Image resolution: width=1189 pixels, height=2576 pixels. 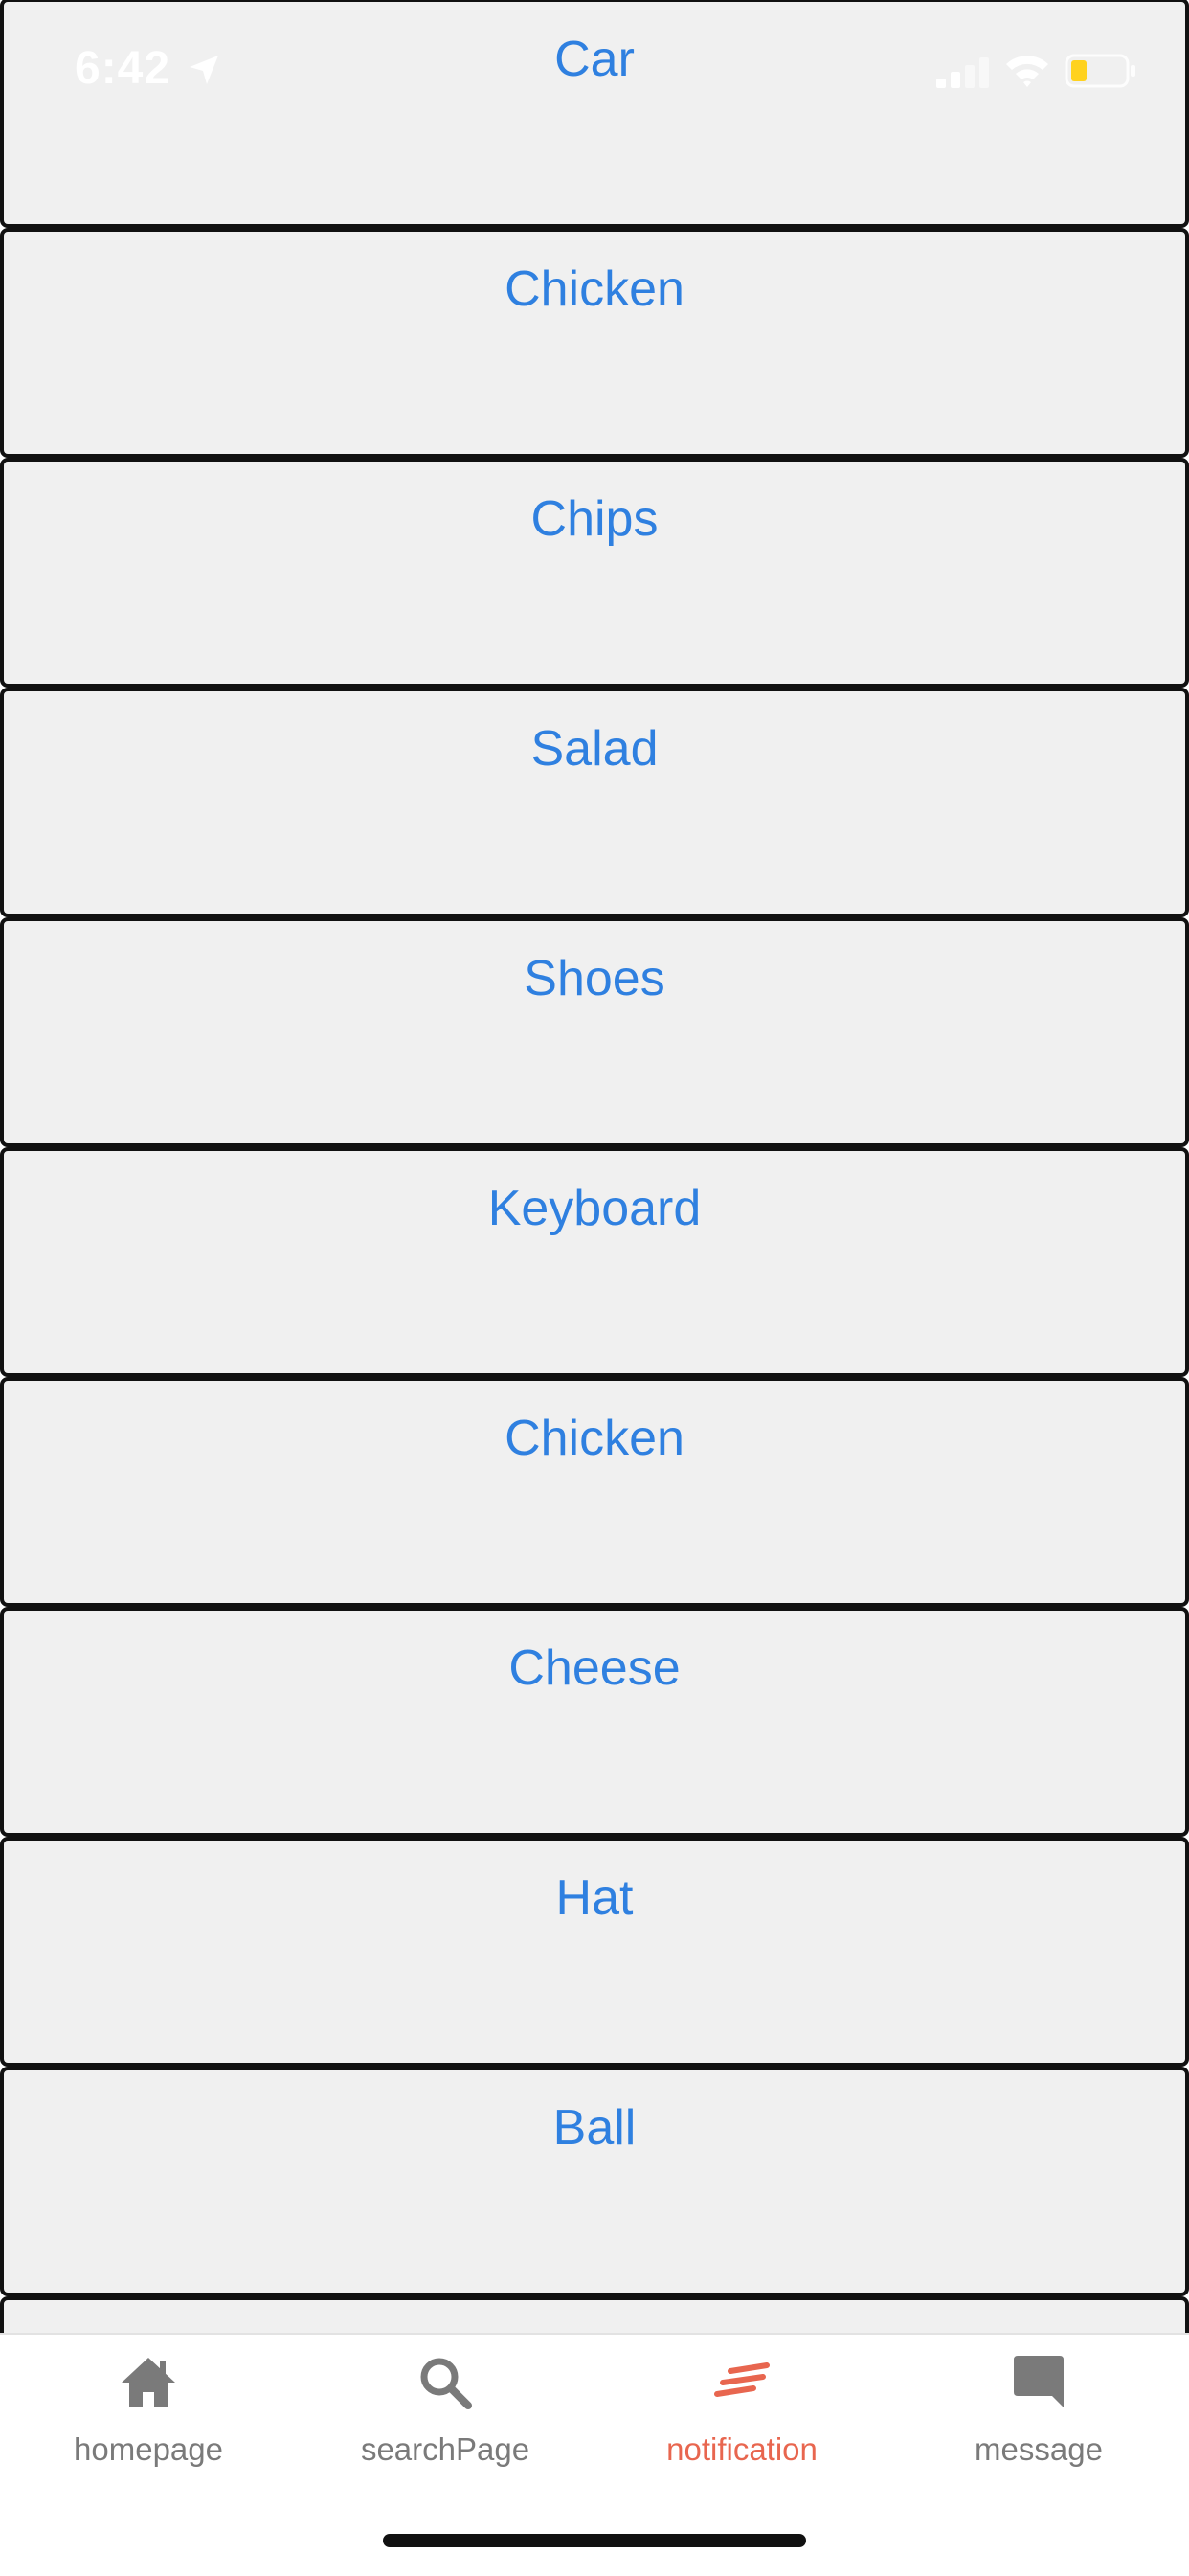 What do you see at coordinates (204, 70) in the screenshot?
I see `location-arrow-icon` at bounding box center [204, 70].